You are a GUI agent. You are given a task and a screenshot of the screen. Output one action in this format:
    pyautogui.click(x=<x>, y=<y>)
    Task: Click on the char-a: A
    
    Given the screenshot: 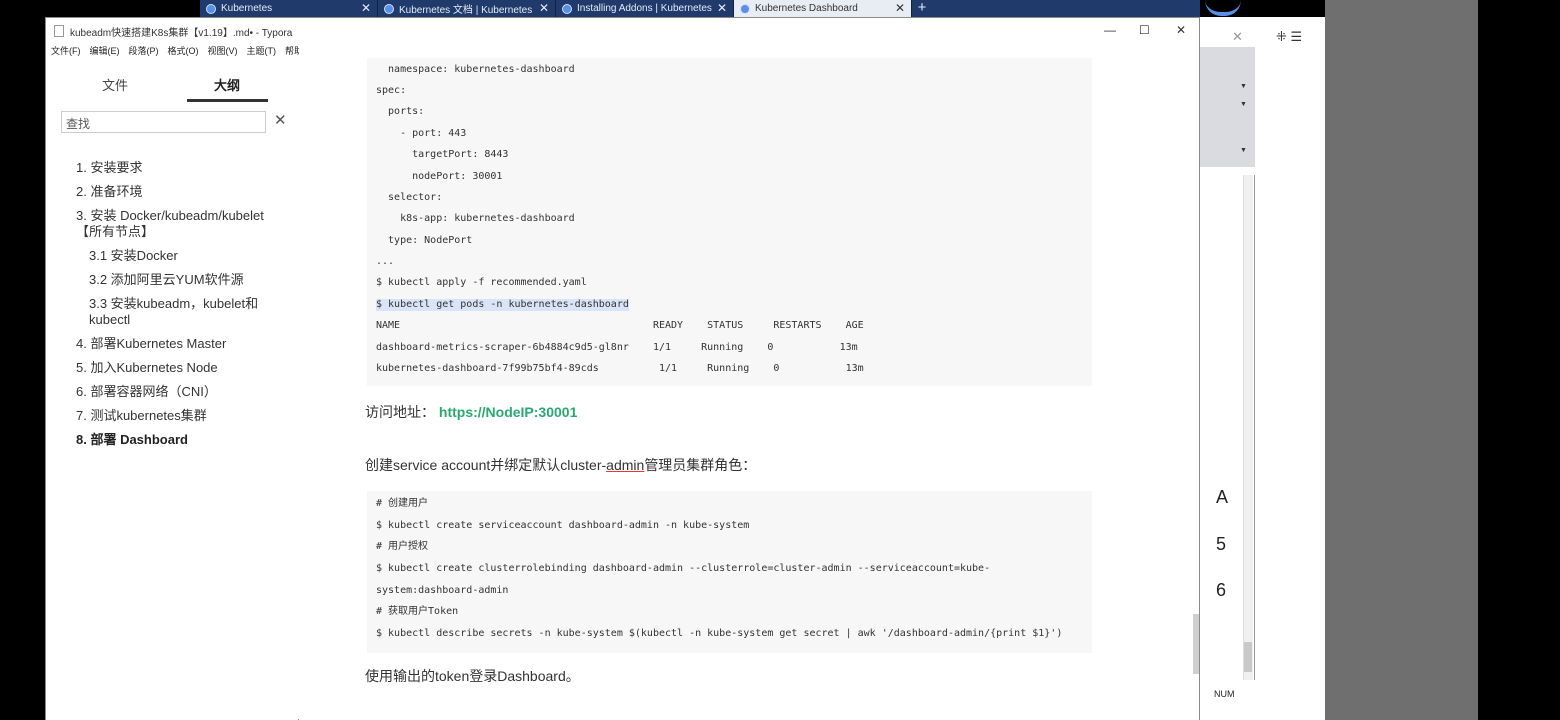 What is the action you would take?
    pyautogui.click(x=1222, y=497)
    